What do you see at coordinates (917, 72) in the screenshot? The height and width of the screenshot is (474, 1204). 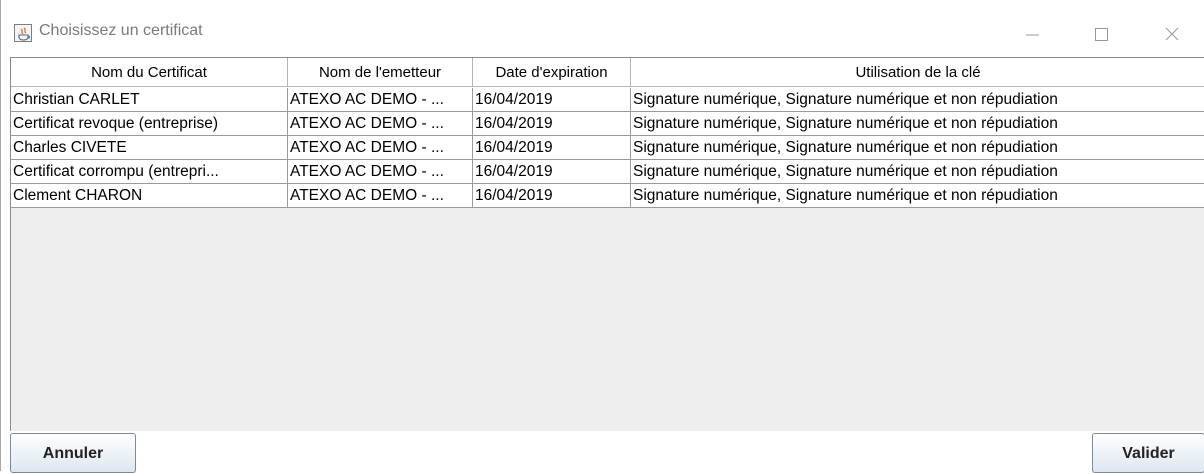 I see `column-header-key-usage: Utilisation de la clé` at bounding box center [917, 72].